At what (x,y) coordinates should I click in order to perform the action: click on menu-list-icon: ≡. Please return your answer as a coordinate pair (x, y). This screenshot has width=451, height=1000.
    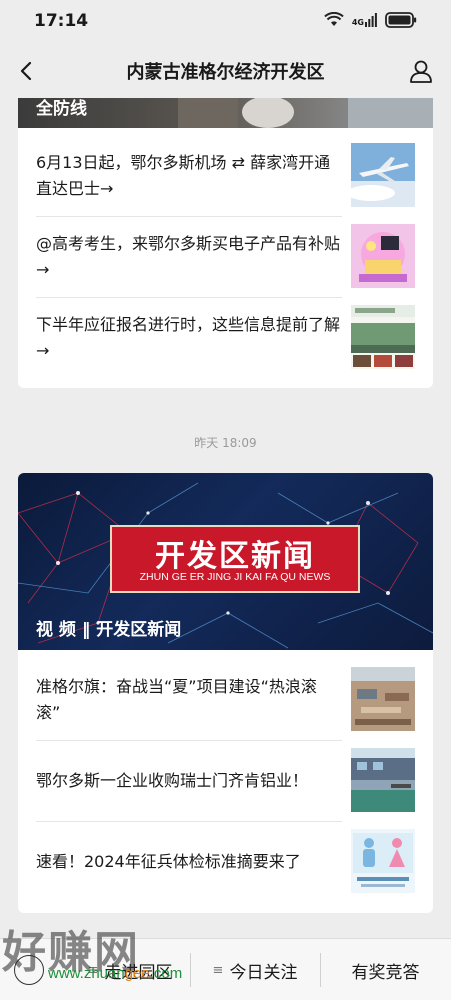
    Looking at the image, I should click on (218, 970).